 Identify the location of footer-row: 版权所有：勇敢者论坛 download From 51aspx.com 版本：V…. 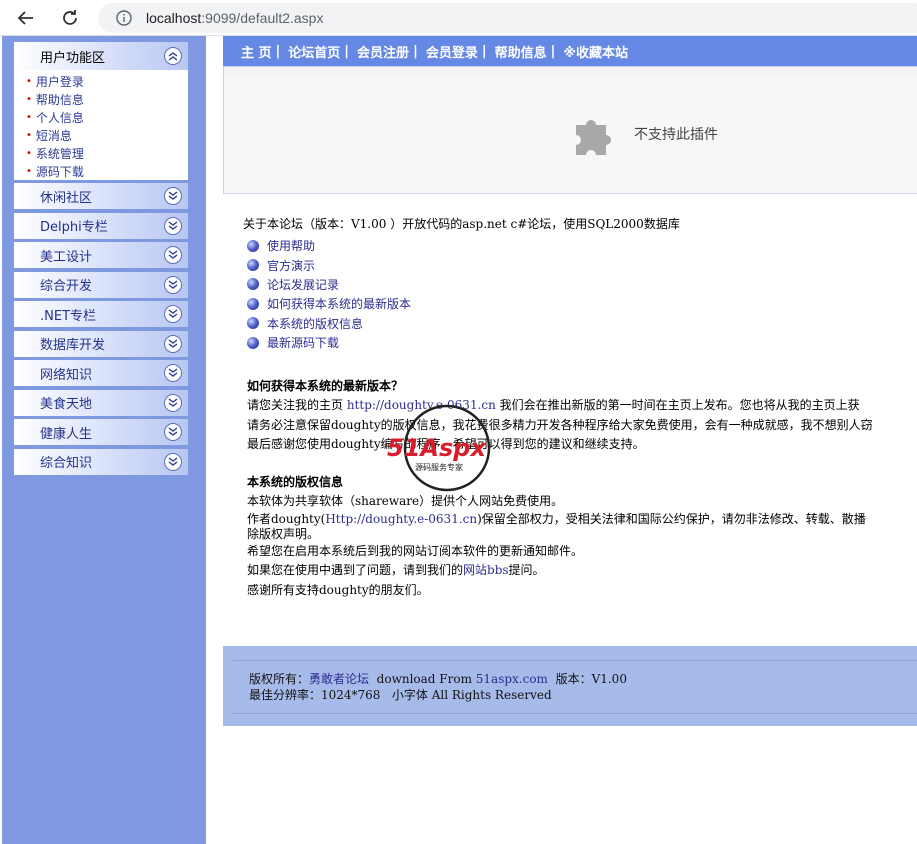
(438, 679).